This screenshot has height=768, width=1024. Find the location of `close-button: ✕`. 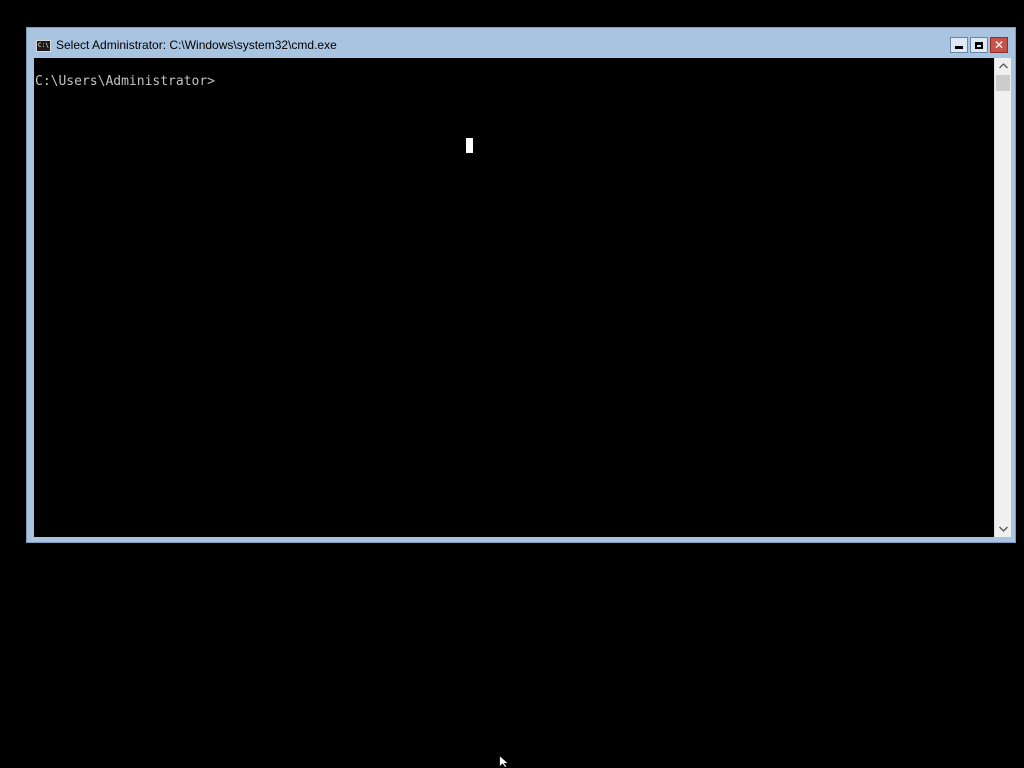

close-button: ✕ is located at coordinates (999, 45).